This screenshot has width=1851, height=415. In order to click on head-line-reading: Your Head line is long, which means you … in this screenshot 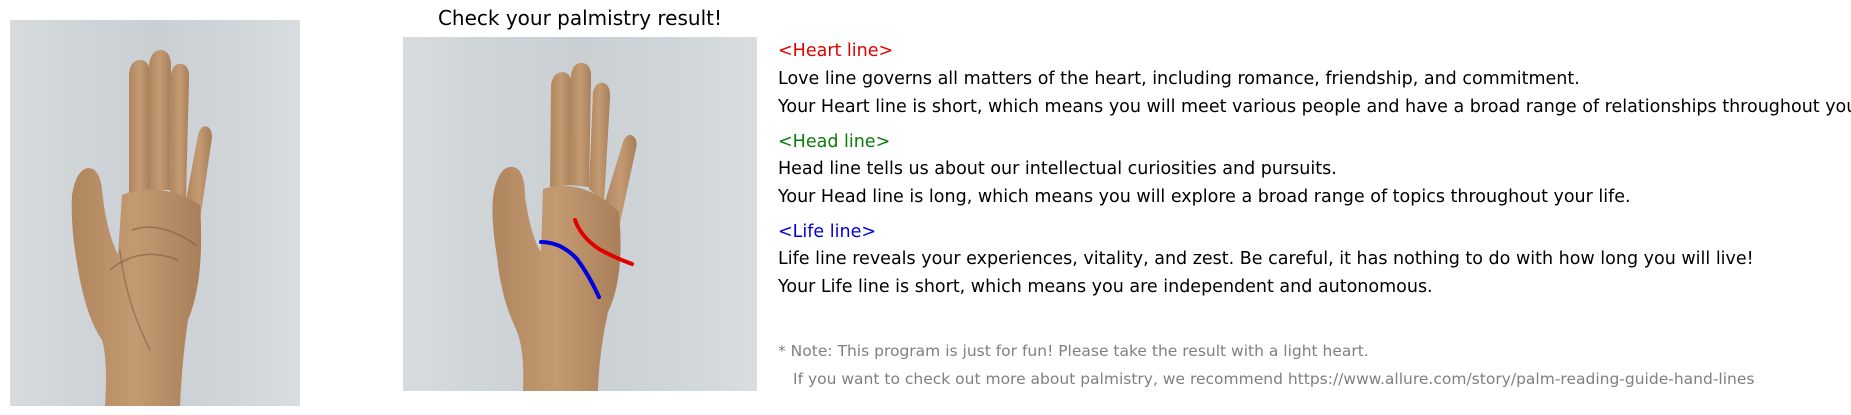, I will do `click(1204, 197)`.